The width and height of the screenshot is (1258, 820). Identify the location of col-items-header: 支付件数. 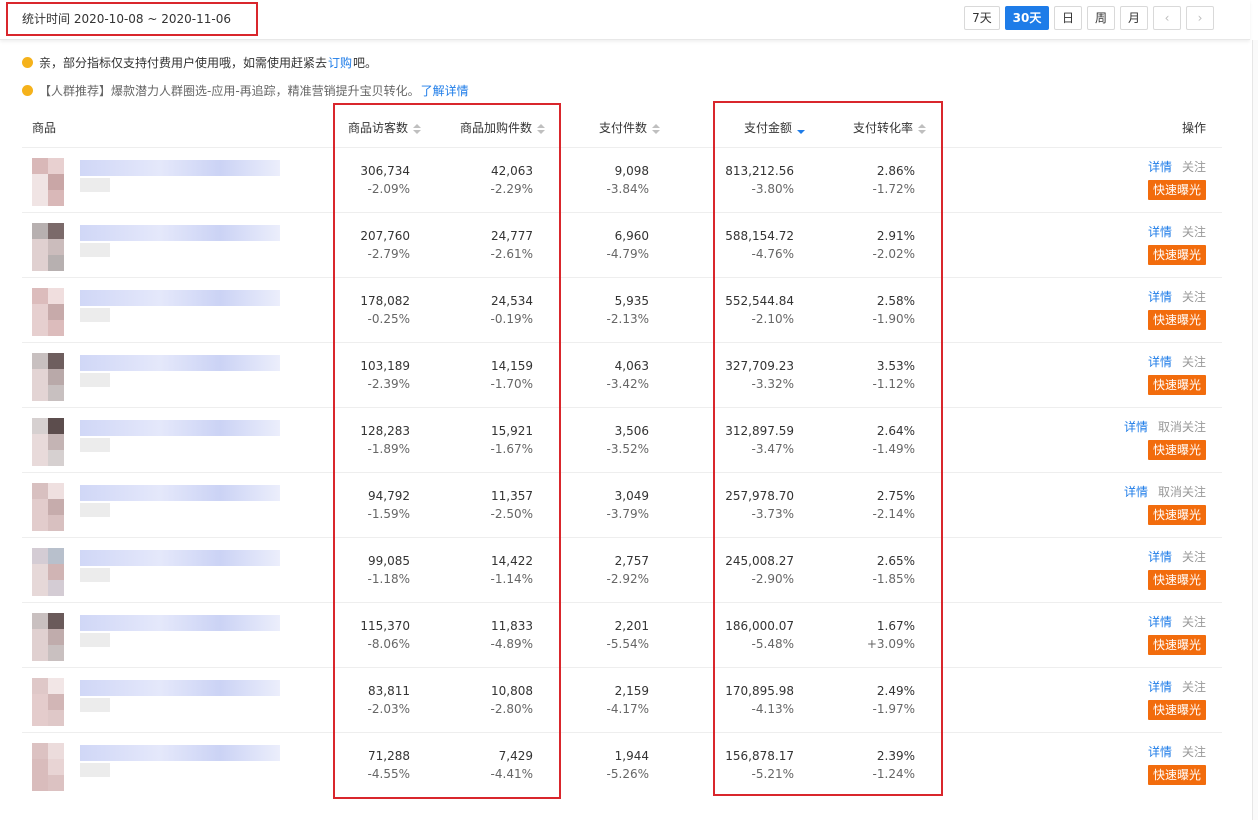
(630, 128).